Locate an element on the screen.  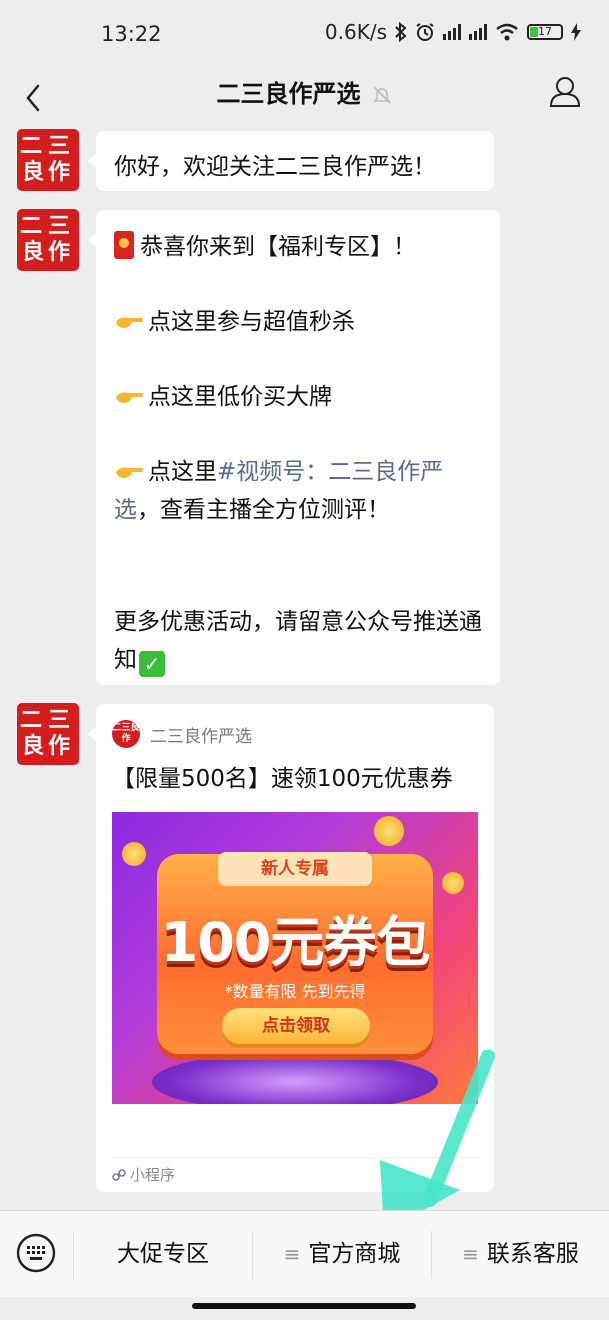
mute-bell-icon is located at coordinates (381, 95).